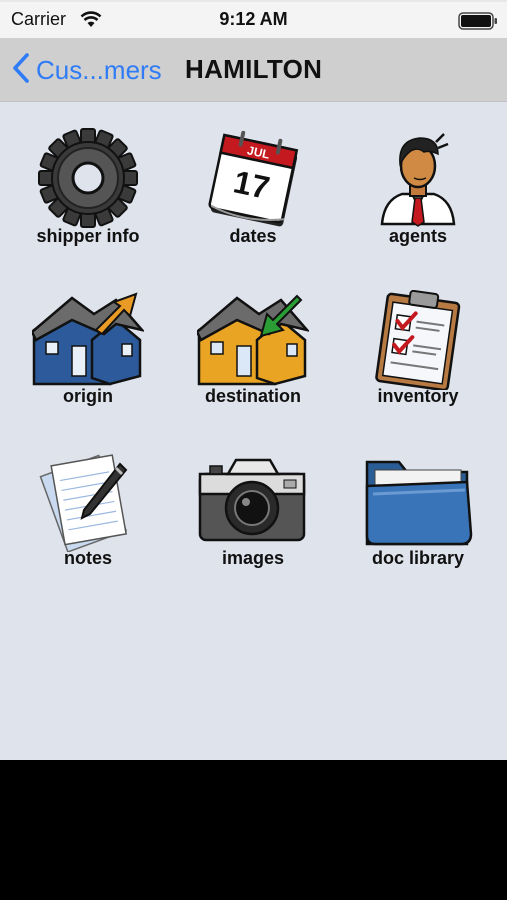  Describe the element at coordinates (418, 558) in the screenshot. I see `tile-label: doc library` at that location.